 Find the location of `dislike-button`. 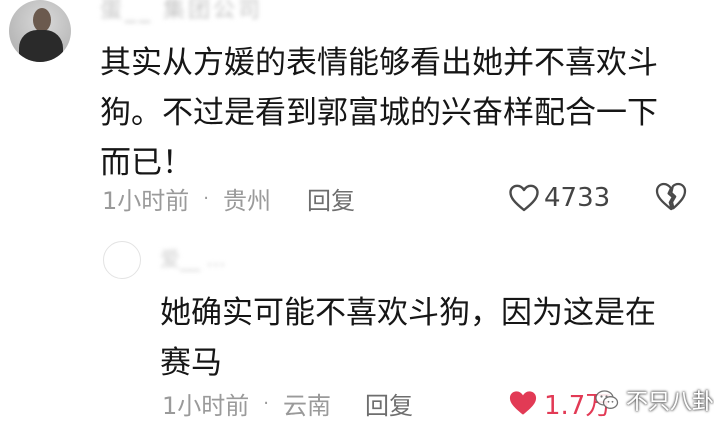

dislike-button is located at coordinates (671, 196).